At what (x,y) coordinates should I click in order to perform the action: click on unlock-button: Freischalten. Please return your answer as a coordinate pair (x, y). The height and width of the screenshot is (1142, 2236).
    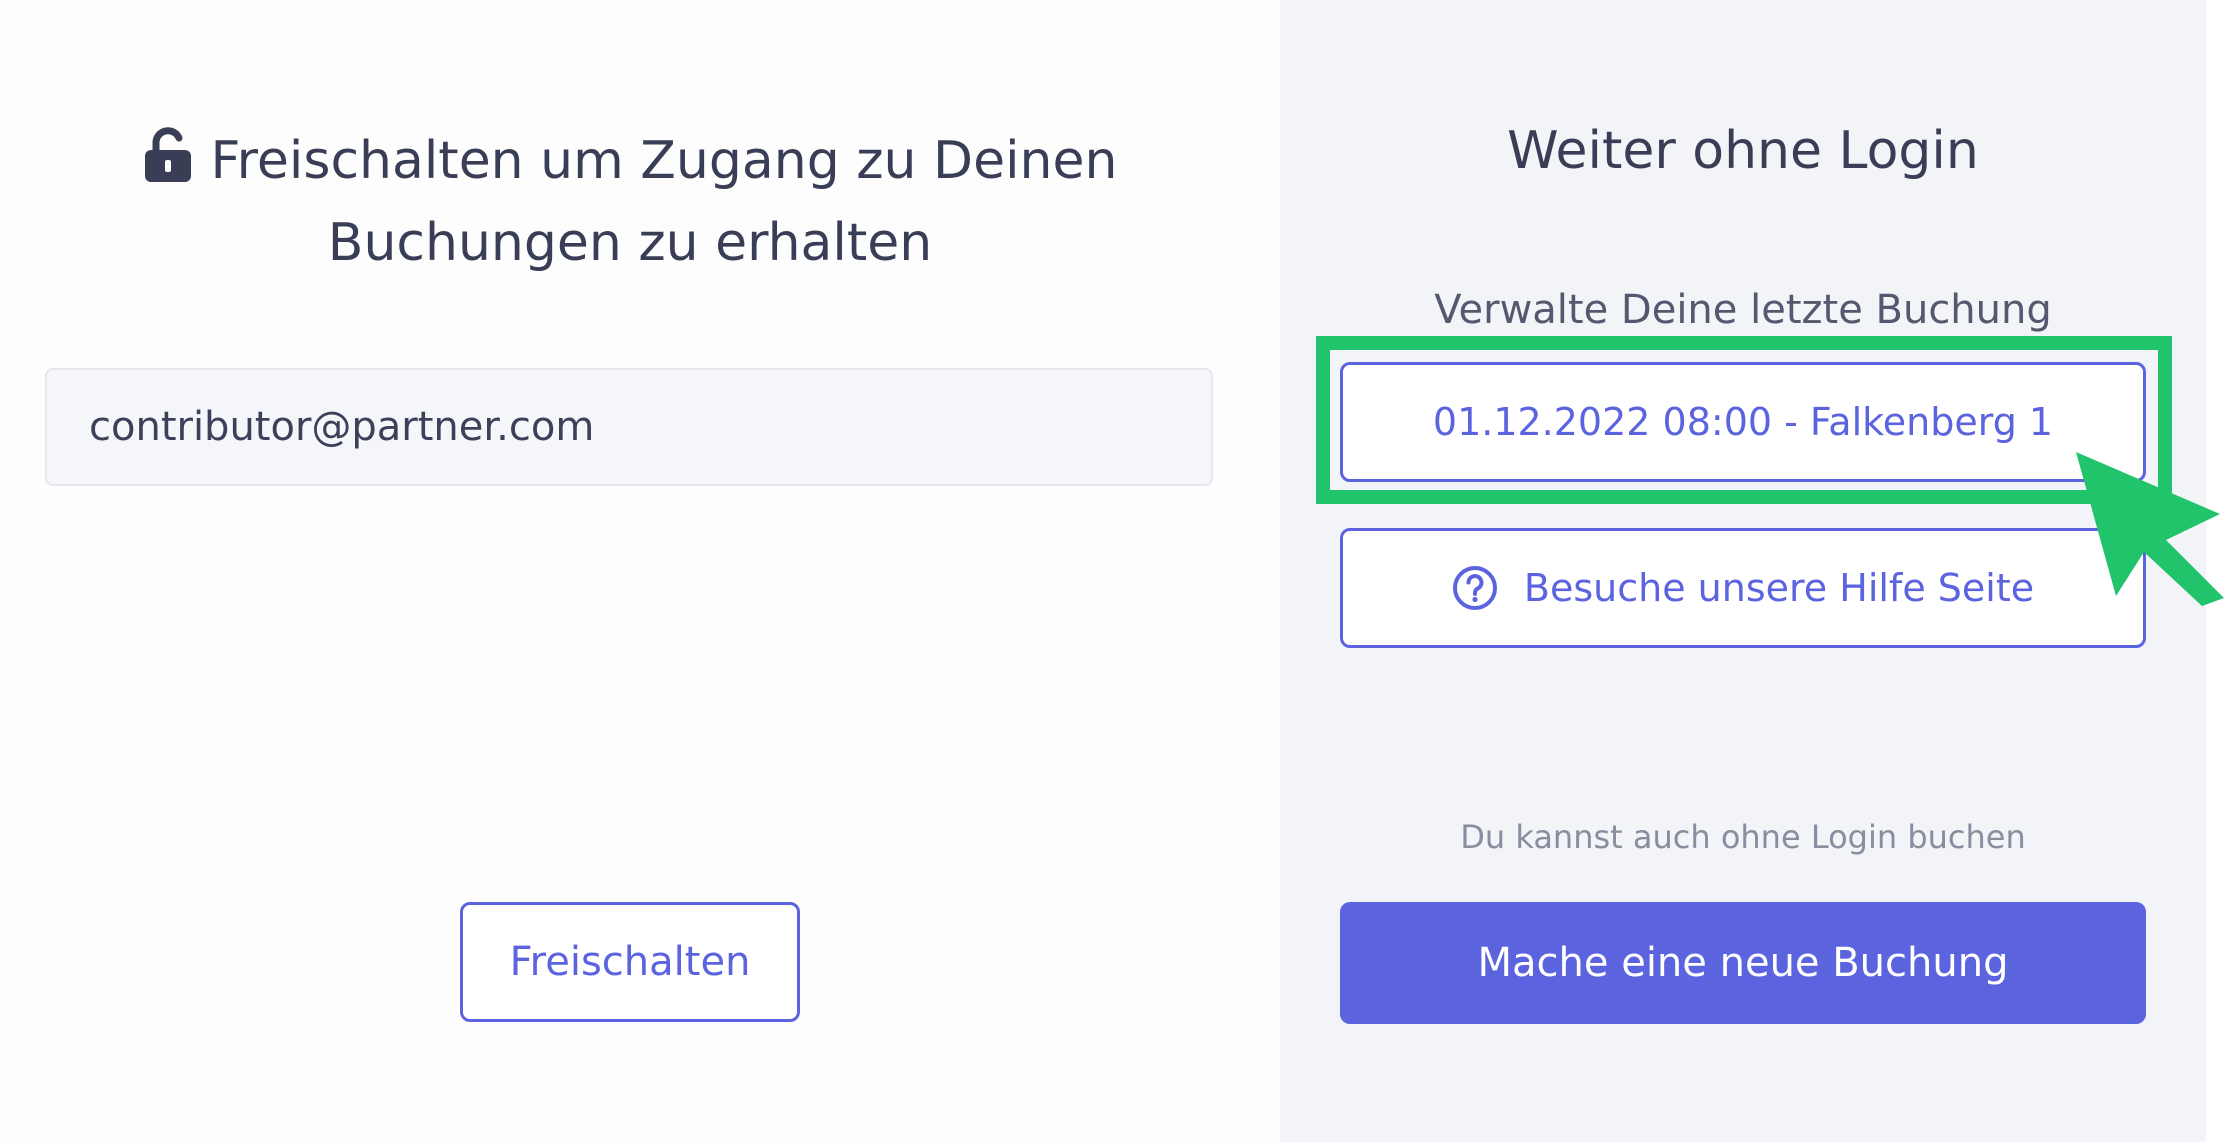
    Looking at the image, I should click on (630, 962).